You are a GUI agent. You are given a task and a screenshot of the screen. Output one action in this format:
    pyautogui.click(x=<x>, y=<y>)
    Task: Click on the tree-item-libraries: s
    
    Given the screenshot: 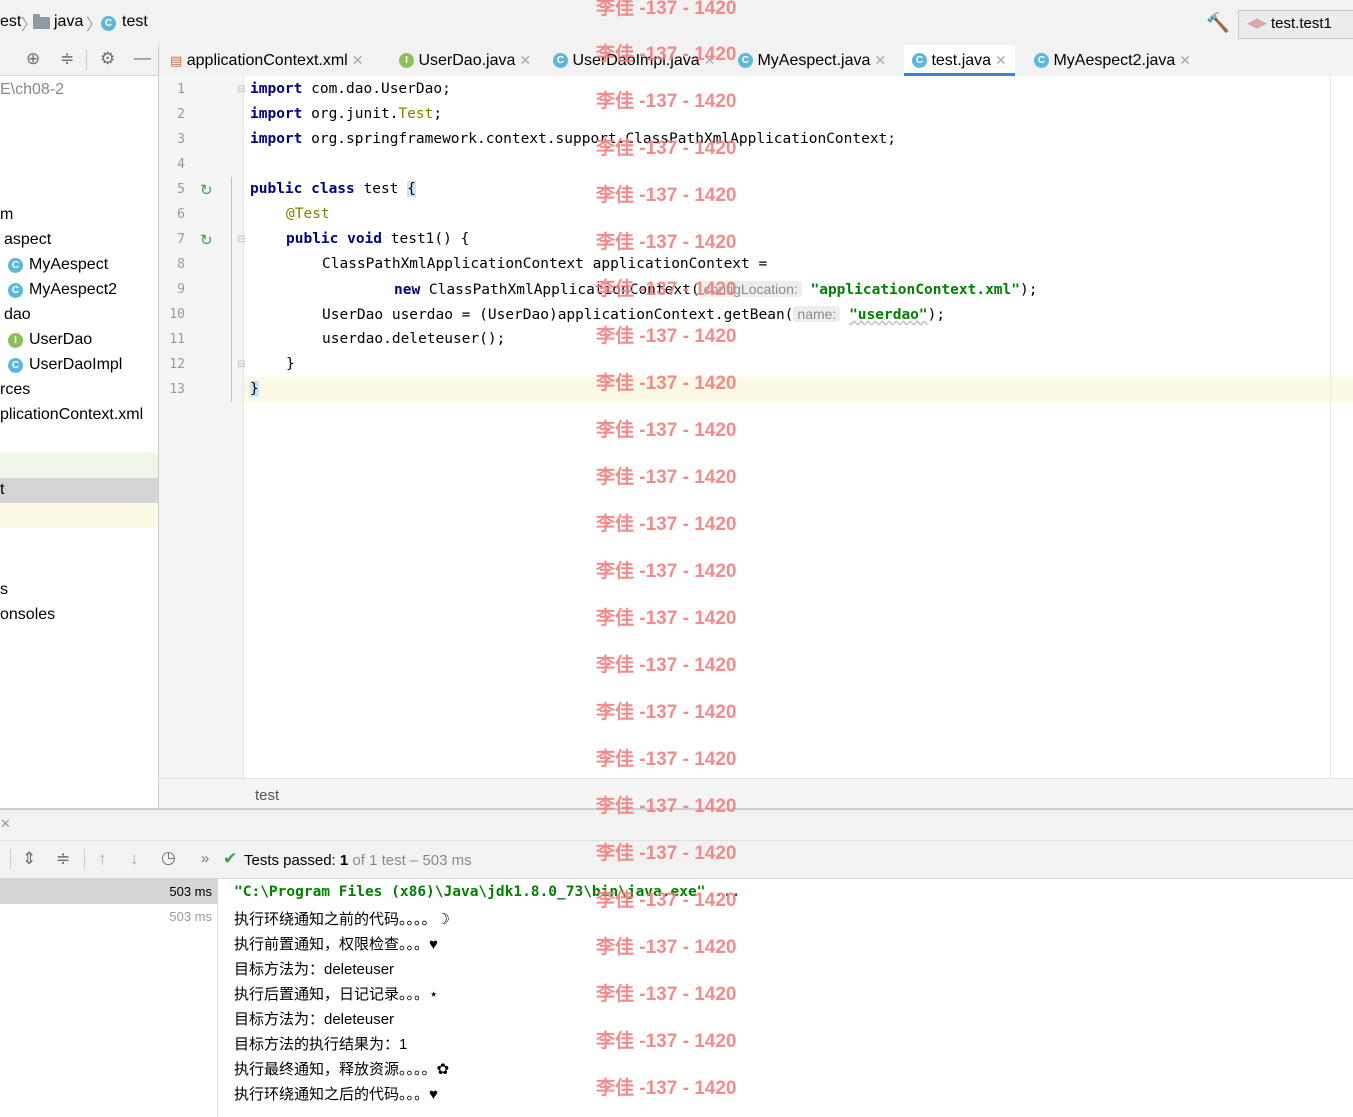 What is the action you would take?
    pyautogui.click(x=4, y=590)
    